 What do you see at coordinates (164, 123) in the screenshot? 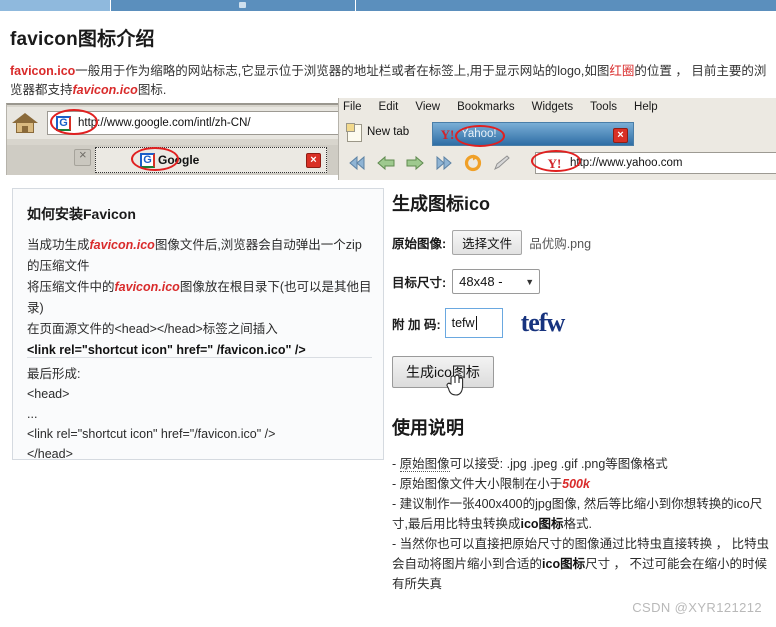
I see `google-url-text: http://www.google.com/intl/zh-CN/` at bounding box center [164, 123].